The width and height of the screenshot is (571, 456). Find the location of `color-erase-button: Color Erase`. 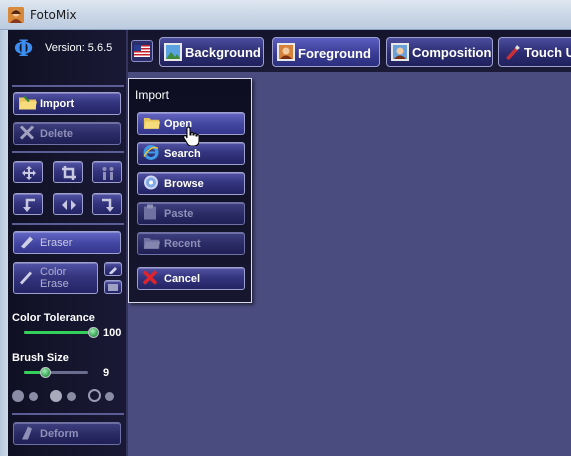

color-erase-button: Color Erase is located at coordinates (55, 278).